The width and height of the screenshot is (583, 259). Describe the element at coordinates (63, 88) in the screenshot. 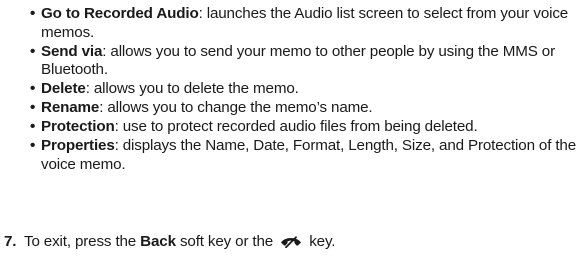

I see `option-term: Delete` at that location.